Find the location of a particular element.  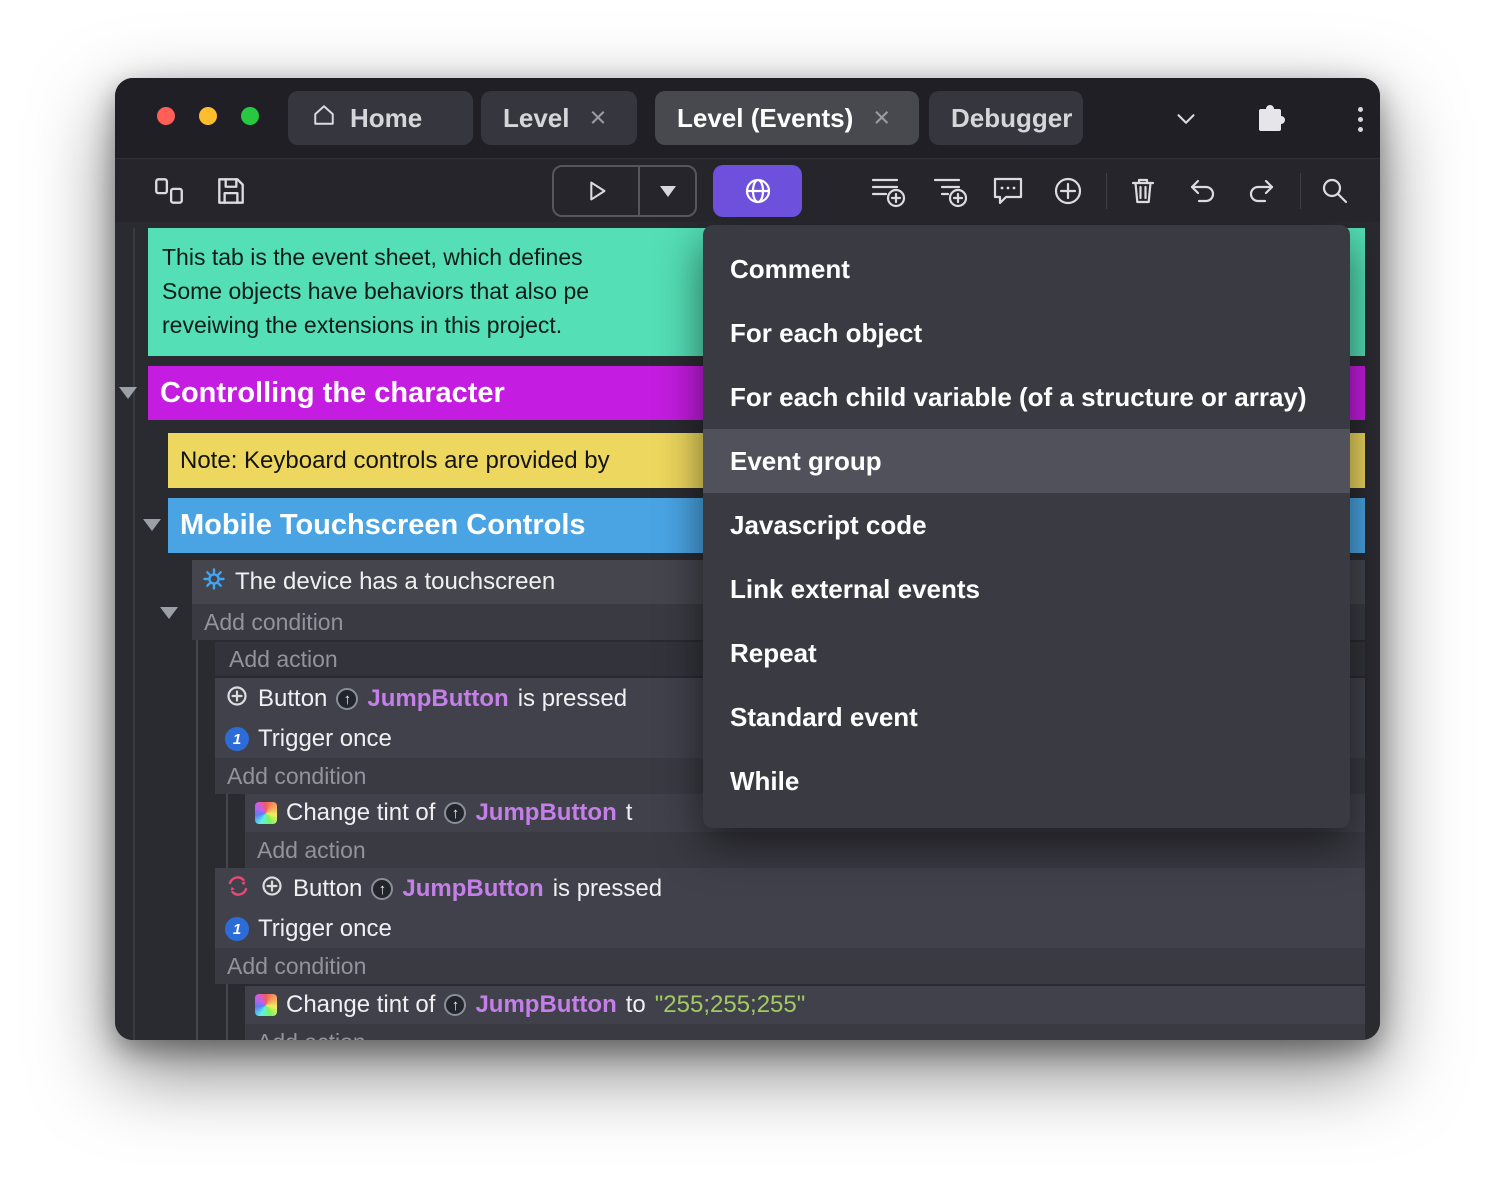

close-window-button is located at coordinates (166, 116).